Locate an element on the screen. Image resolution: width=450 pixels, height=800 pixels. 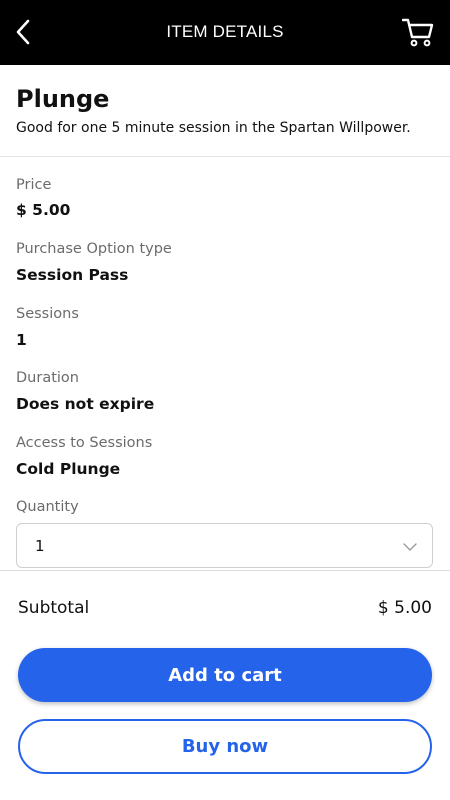
quantity-label: Quantity is located at coordinates (47, 507).